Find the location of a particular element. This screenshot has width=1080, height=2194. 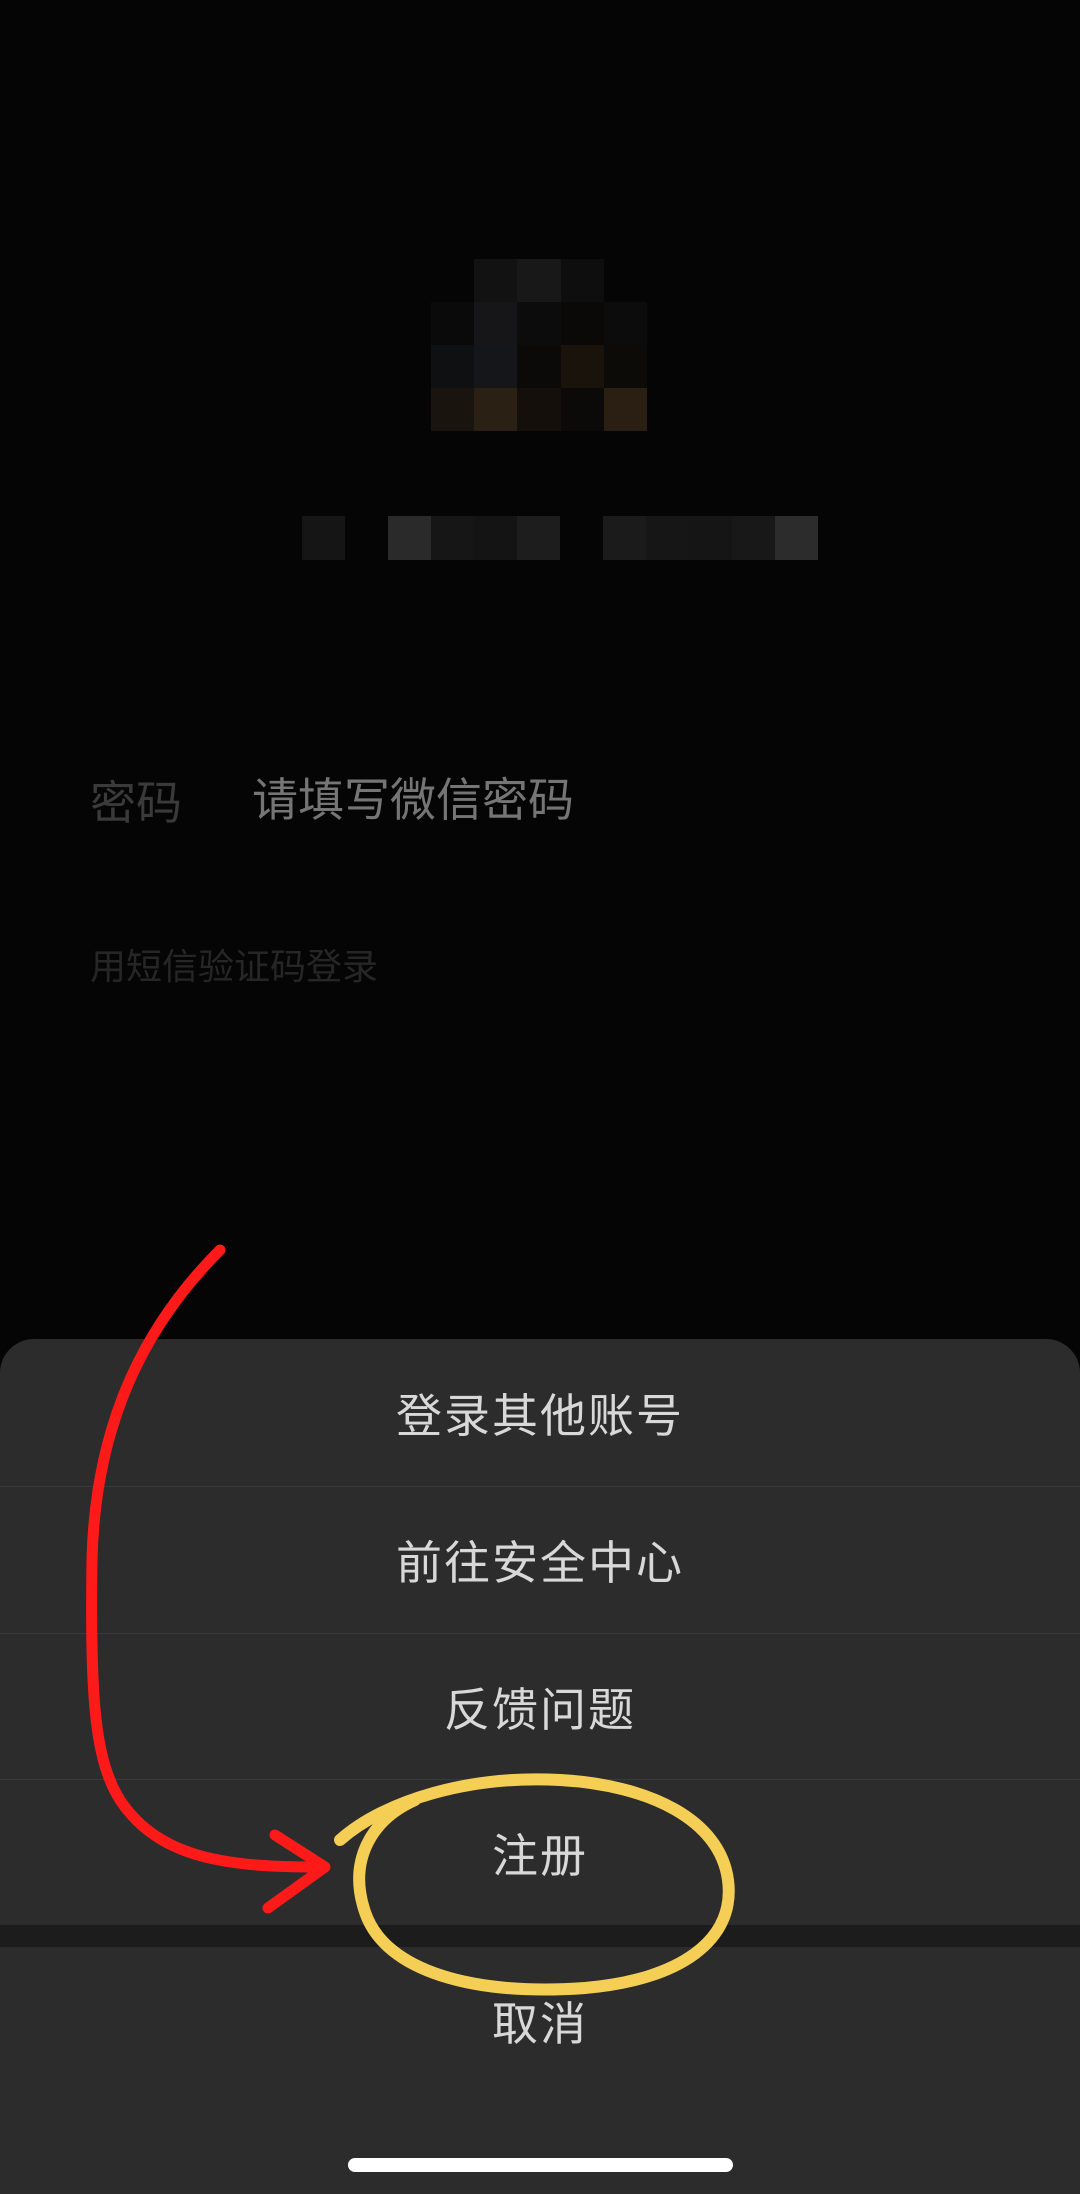

register-button: 注册 is located at coordinates (540, 1852).